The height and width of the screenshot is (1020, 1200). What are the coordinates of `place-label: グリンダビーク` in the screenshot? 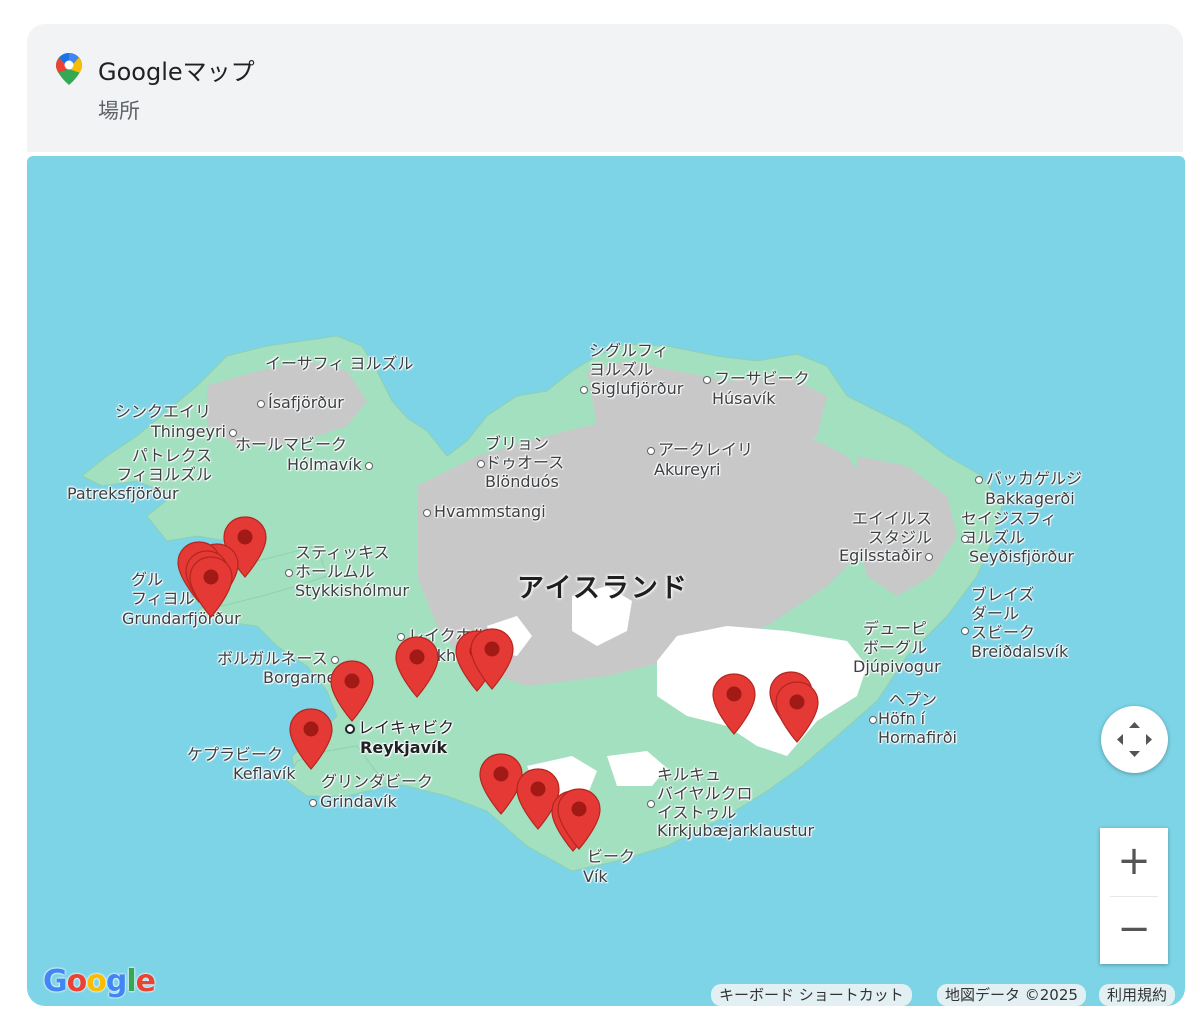 It's located at (377, 781).